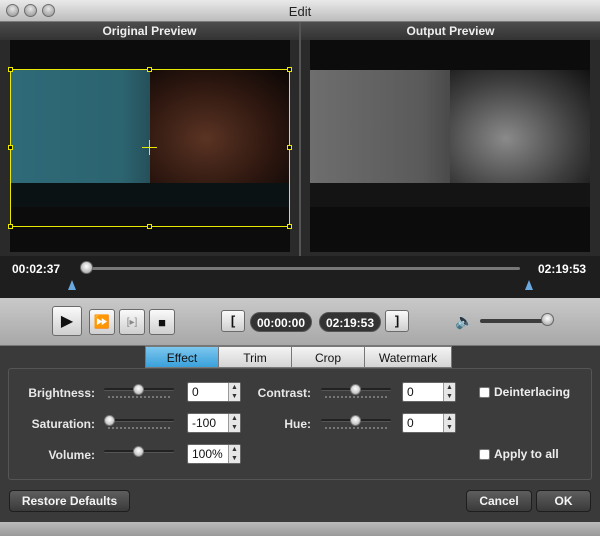 The image size is (600, 536). What do you see at coordinates (139, 393) in the screenshot?
I see `brightness-slider` at bounding box center [139, 393].